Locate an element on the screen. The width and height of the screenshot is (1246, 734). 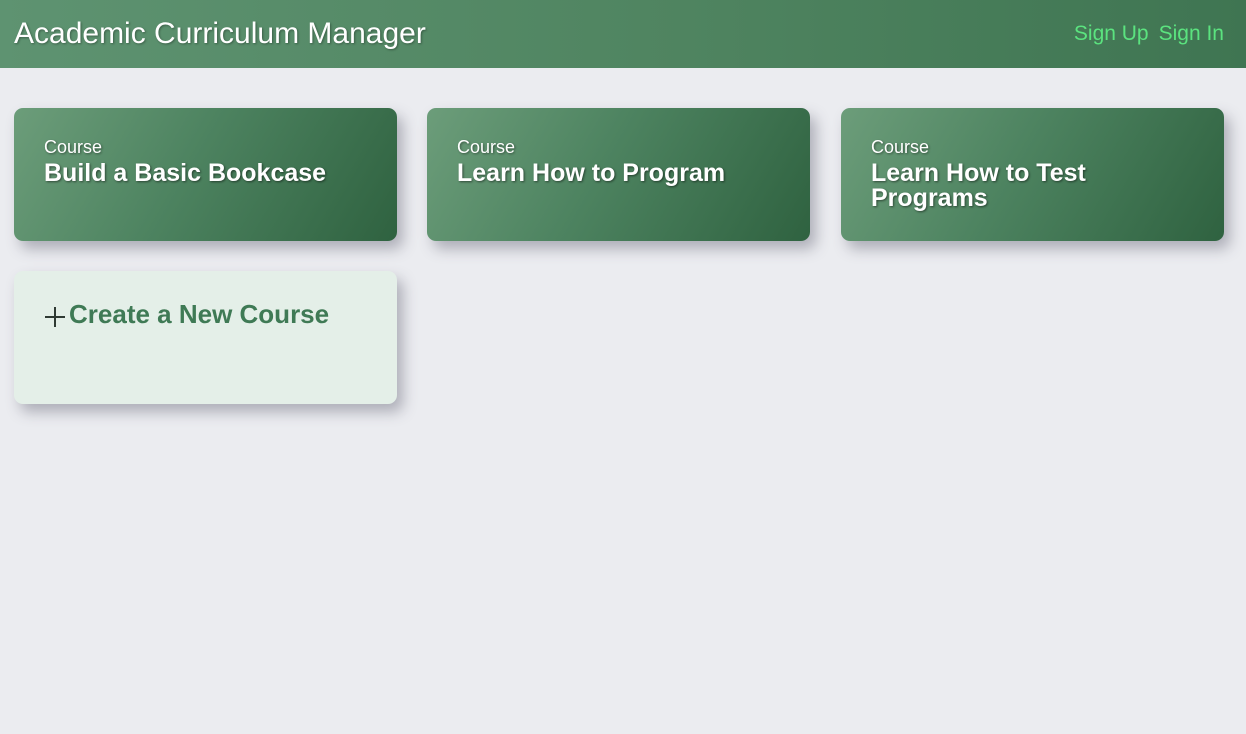
plus-icon is located at coordinates (55, 315).